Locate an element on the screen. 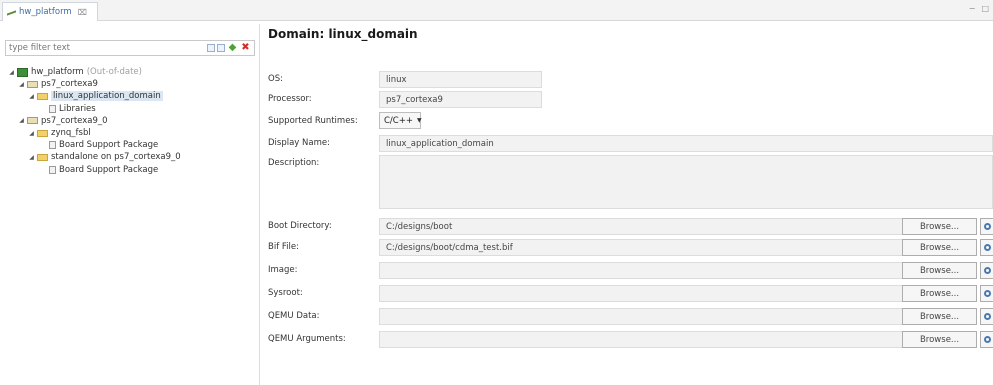  processor-row: Processor: ps7_cortexa9 is located at coordinates (630, 99).